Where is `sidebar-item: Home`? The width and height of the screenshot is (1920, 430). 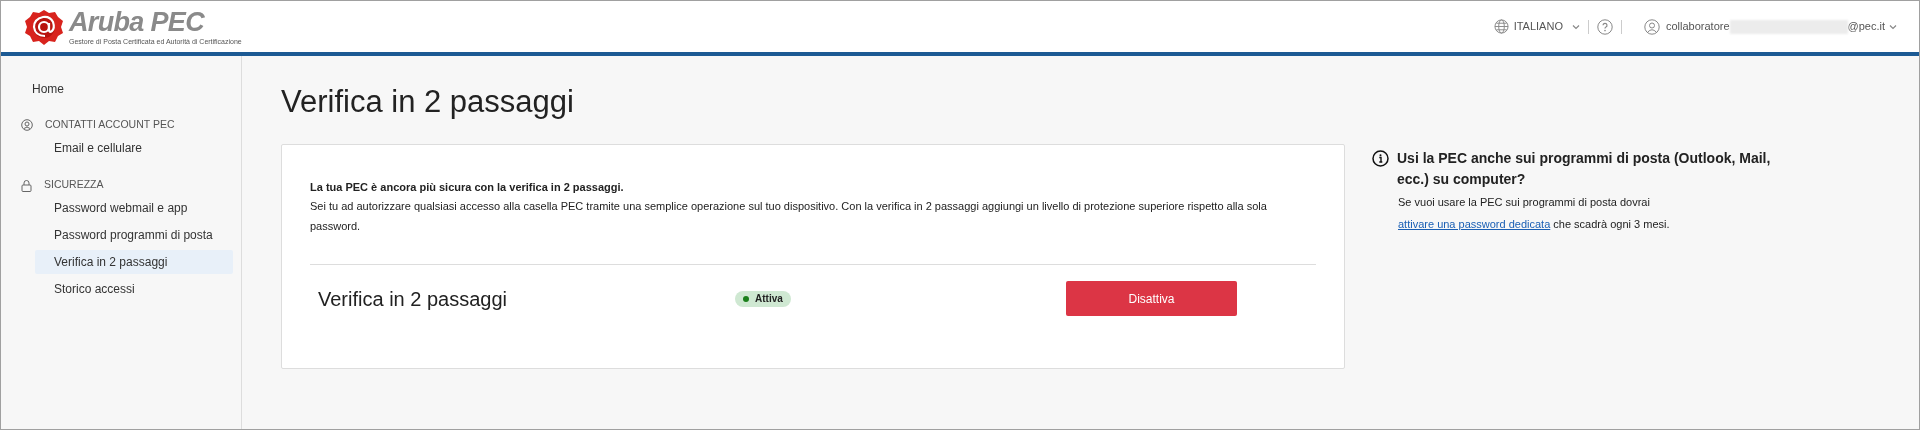 sidebar-item: Home is located at coordinates (121, 90).